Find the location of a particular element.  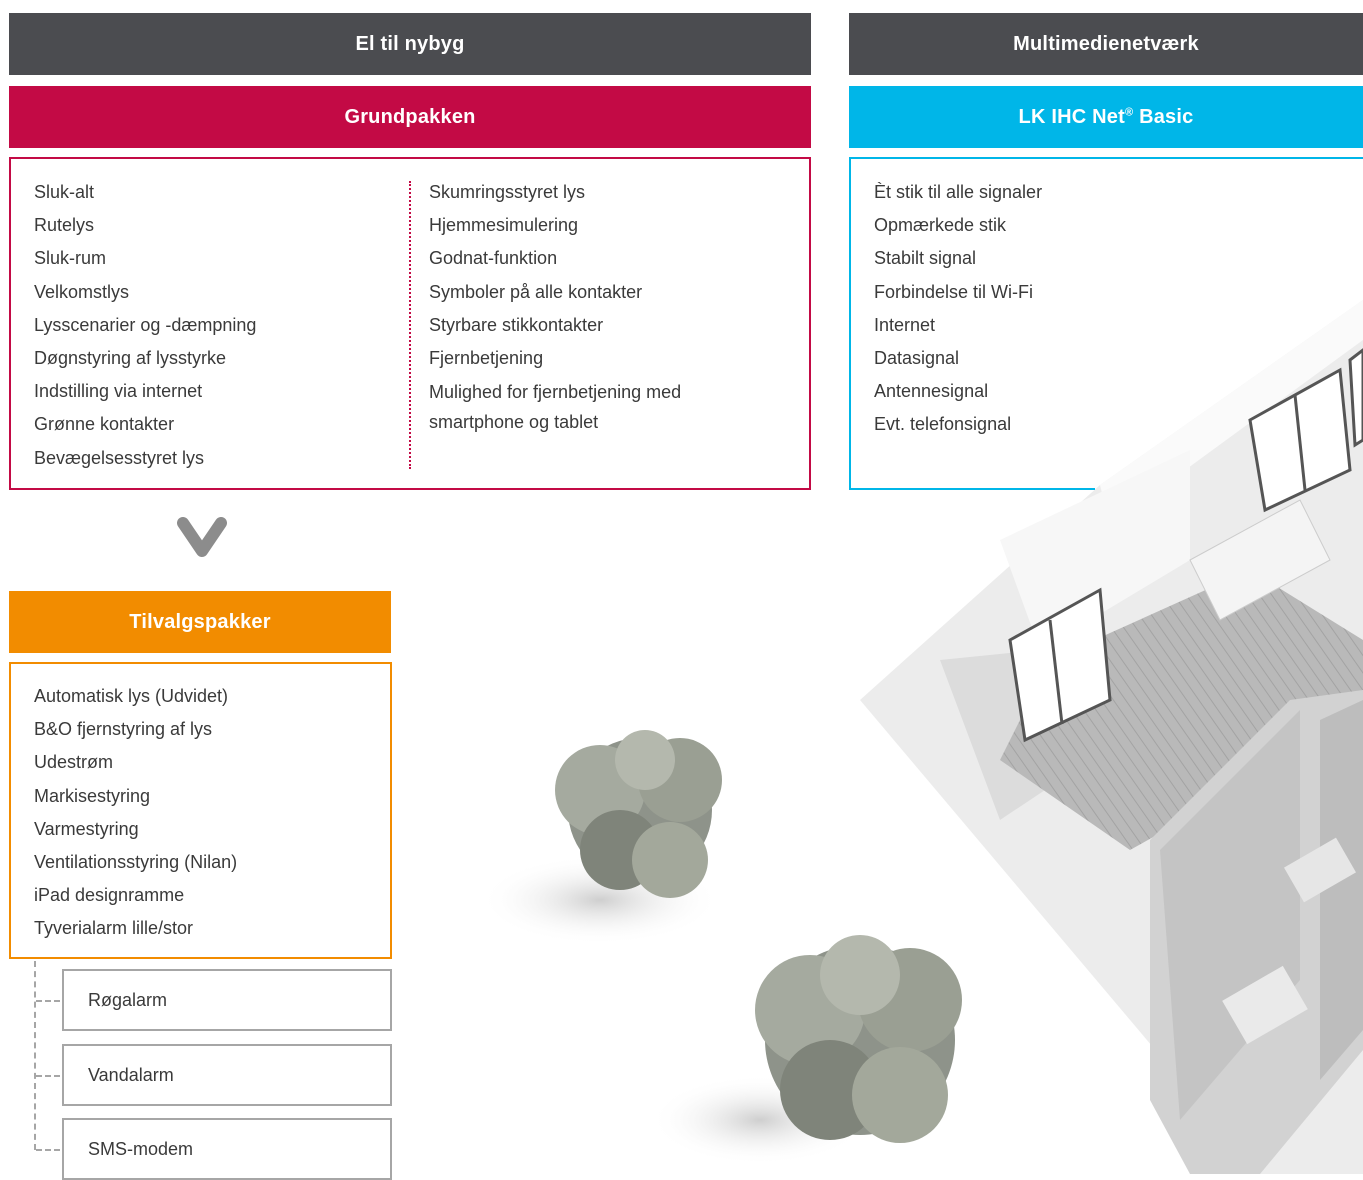

chevron-down-icon is located at coordinates (202, 537).